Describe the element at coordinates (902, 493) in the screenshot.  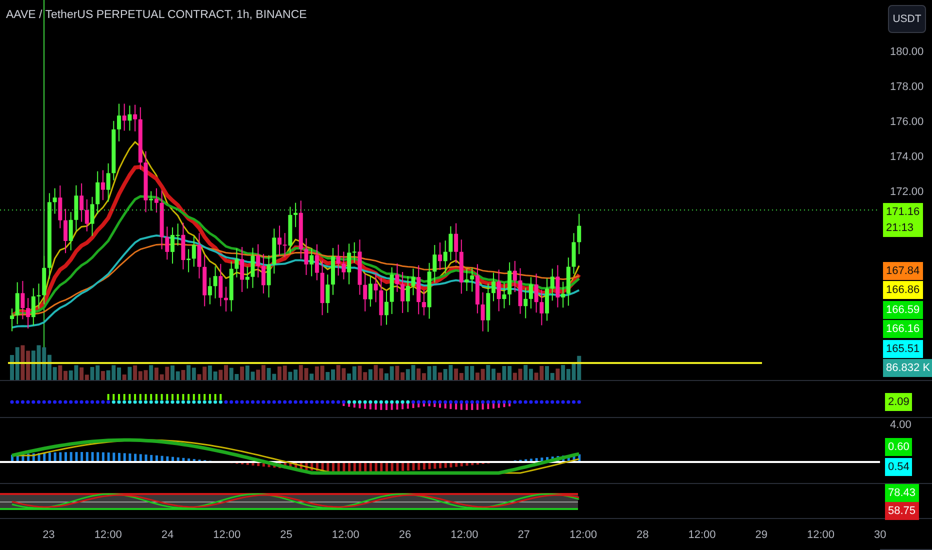
I see `indicator-badge: 78.43` at that location.